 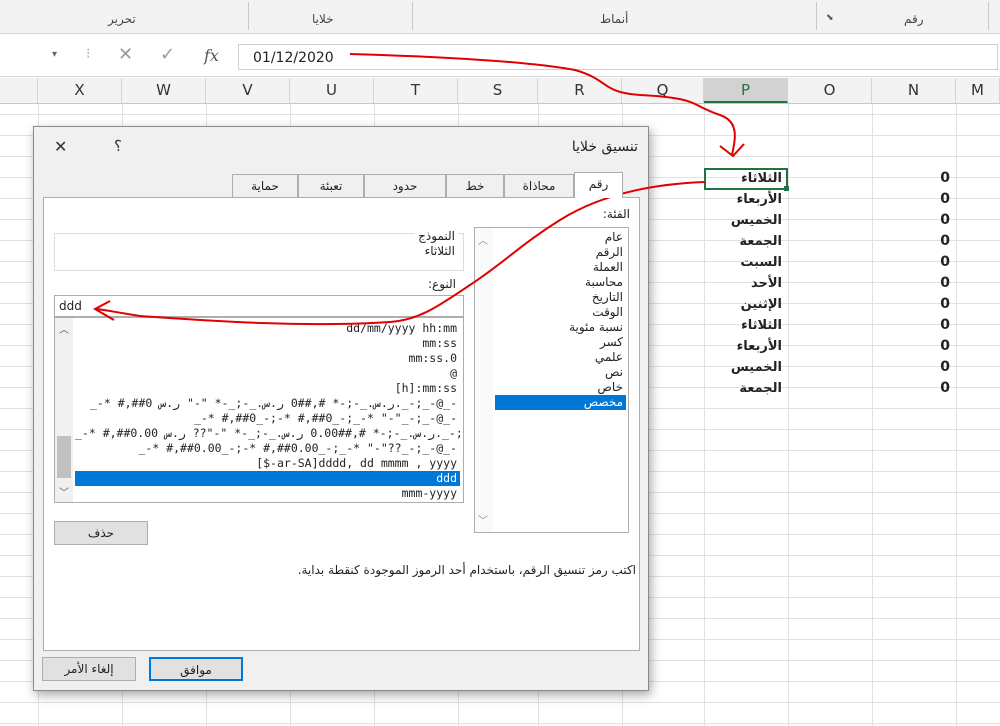 I want to click on annotation-arrow-cell-to-type, so click(x=401, y=253).